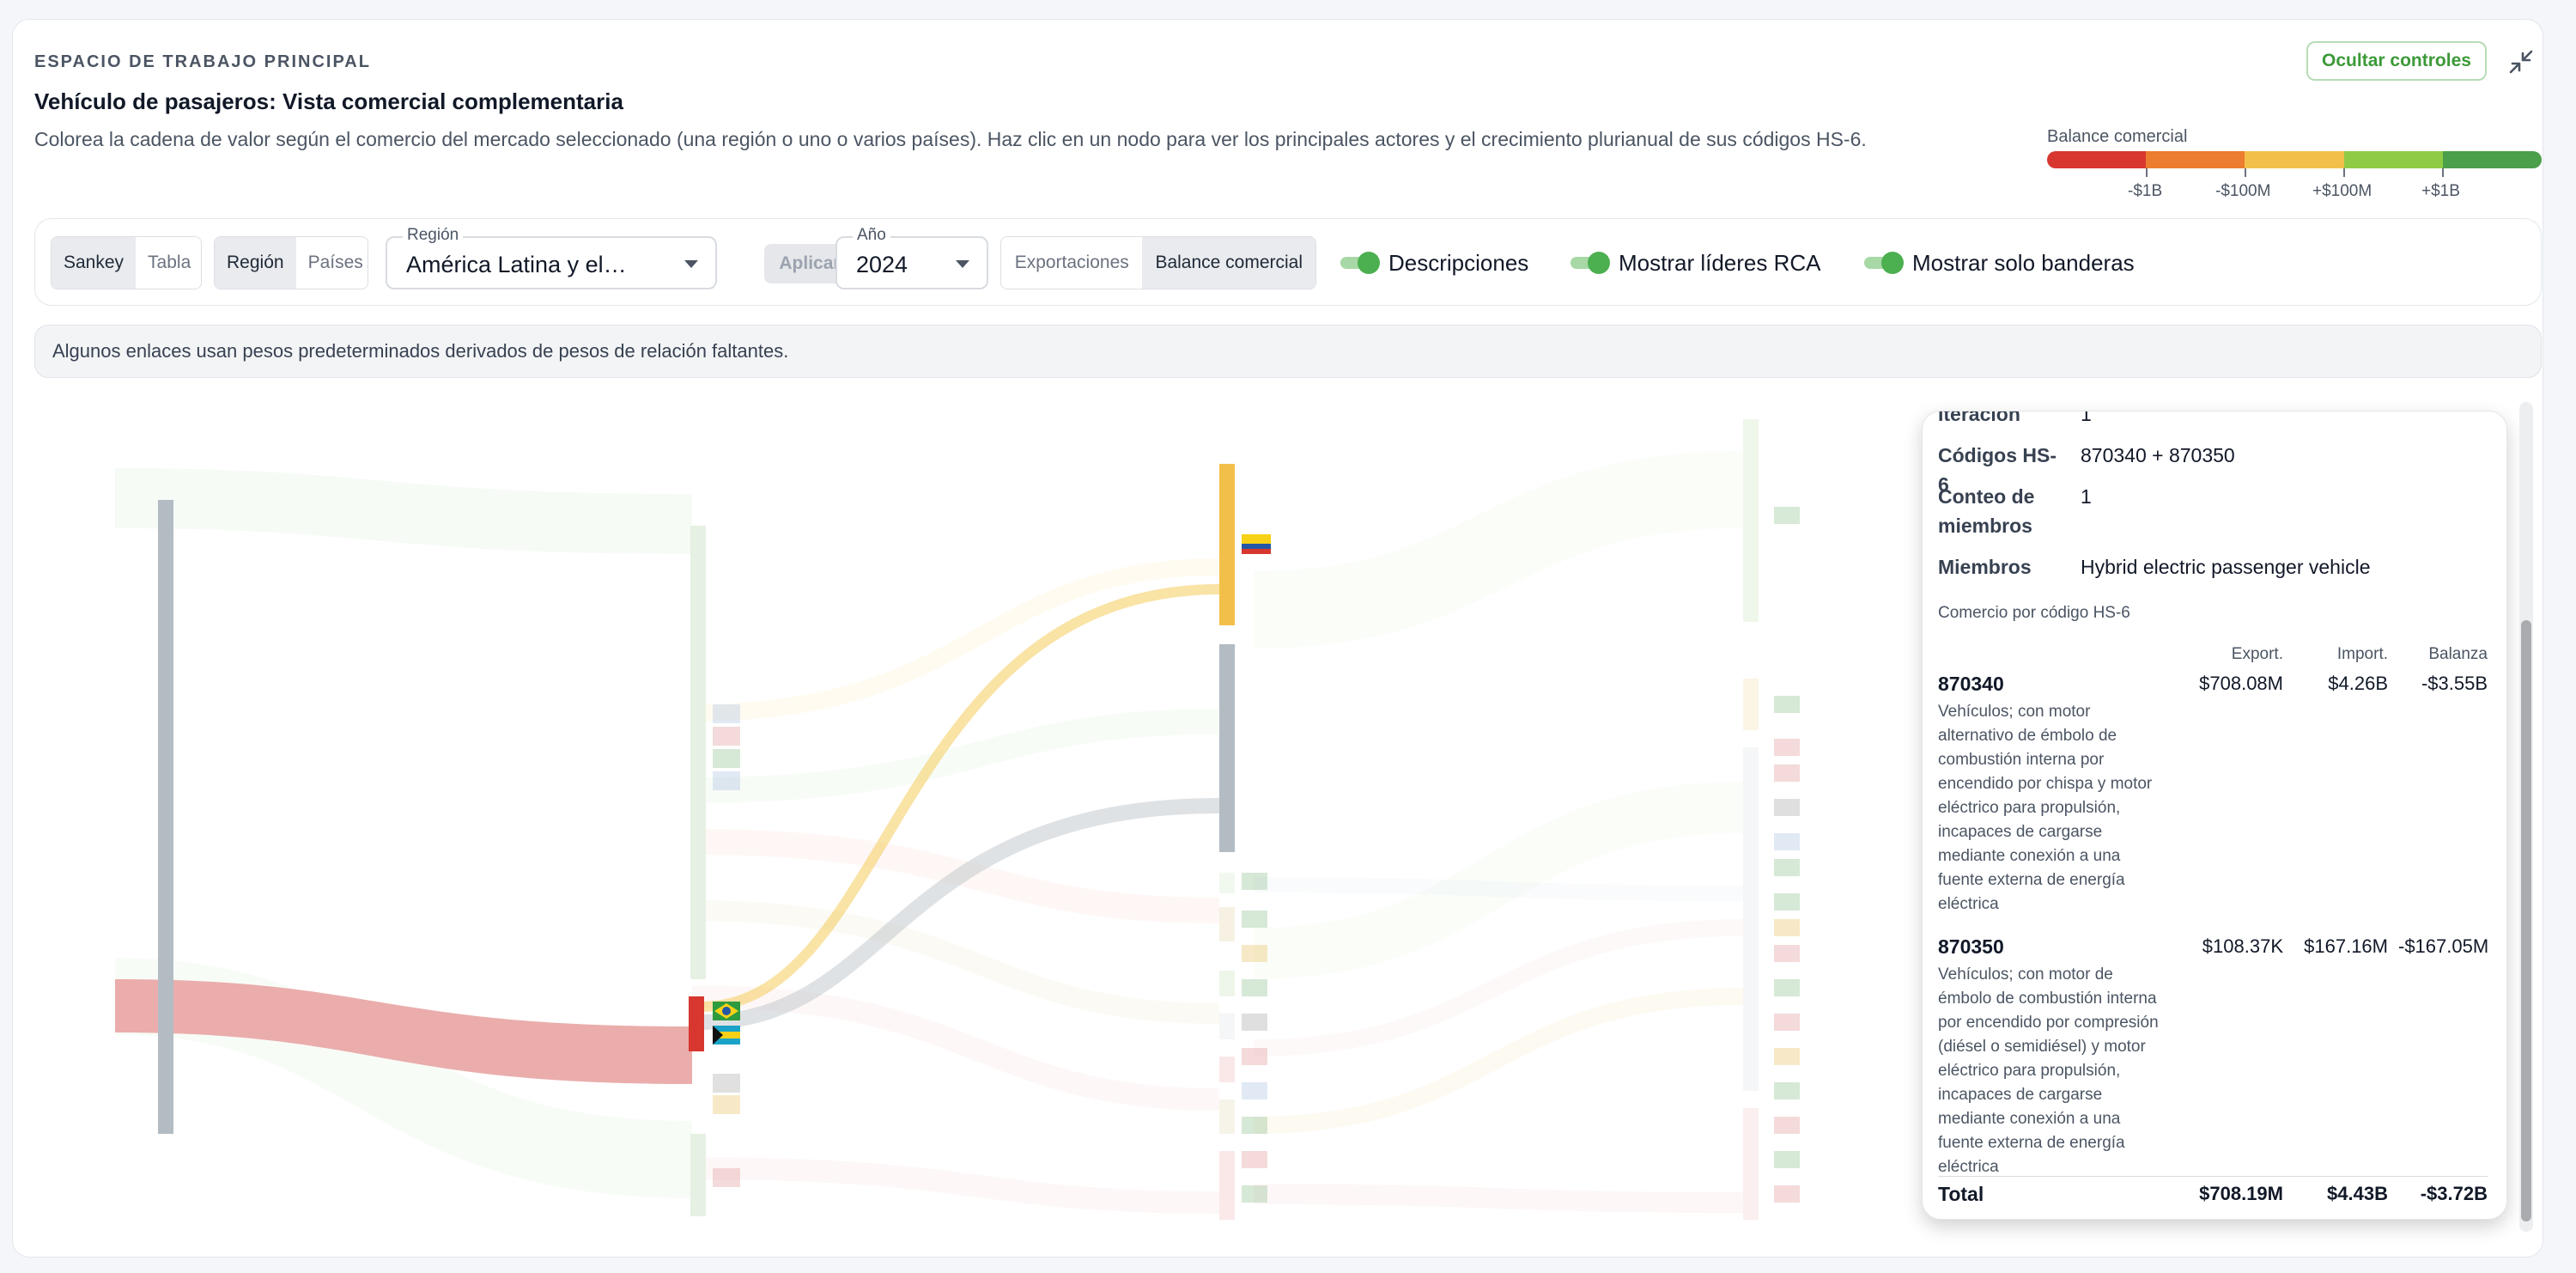  Describe the element at coordinates (698, 752) in the screenshot. I see `sankey-node-stage2-top` at that location.